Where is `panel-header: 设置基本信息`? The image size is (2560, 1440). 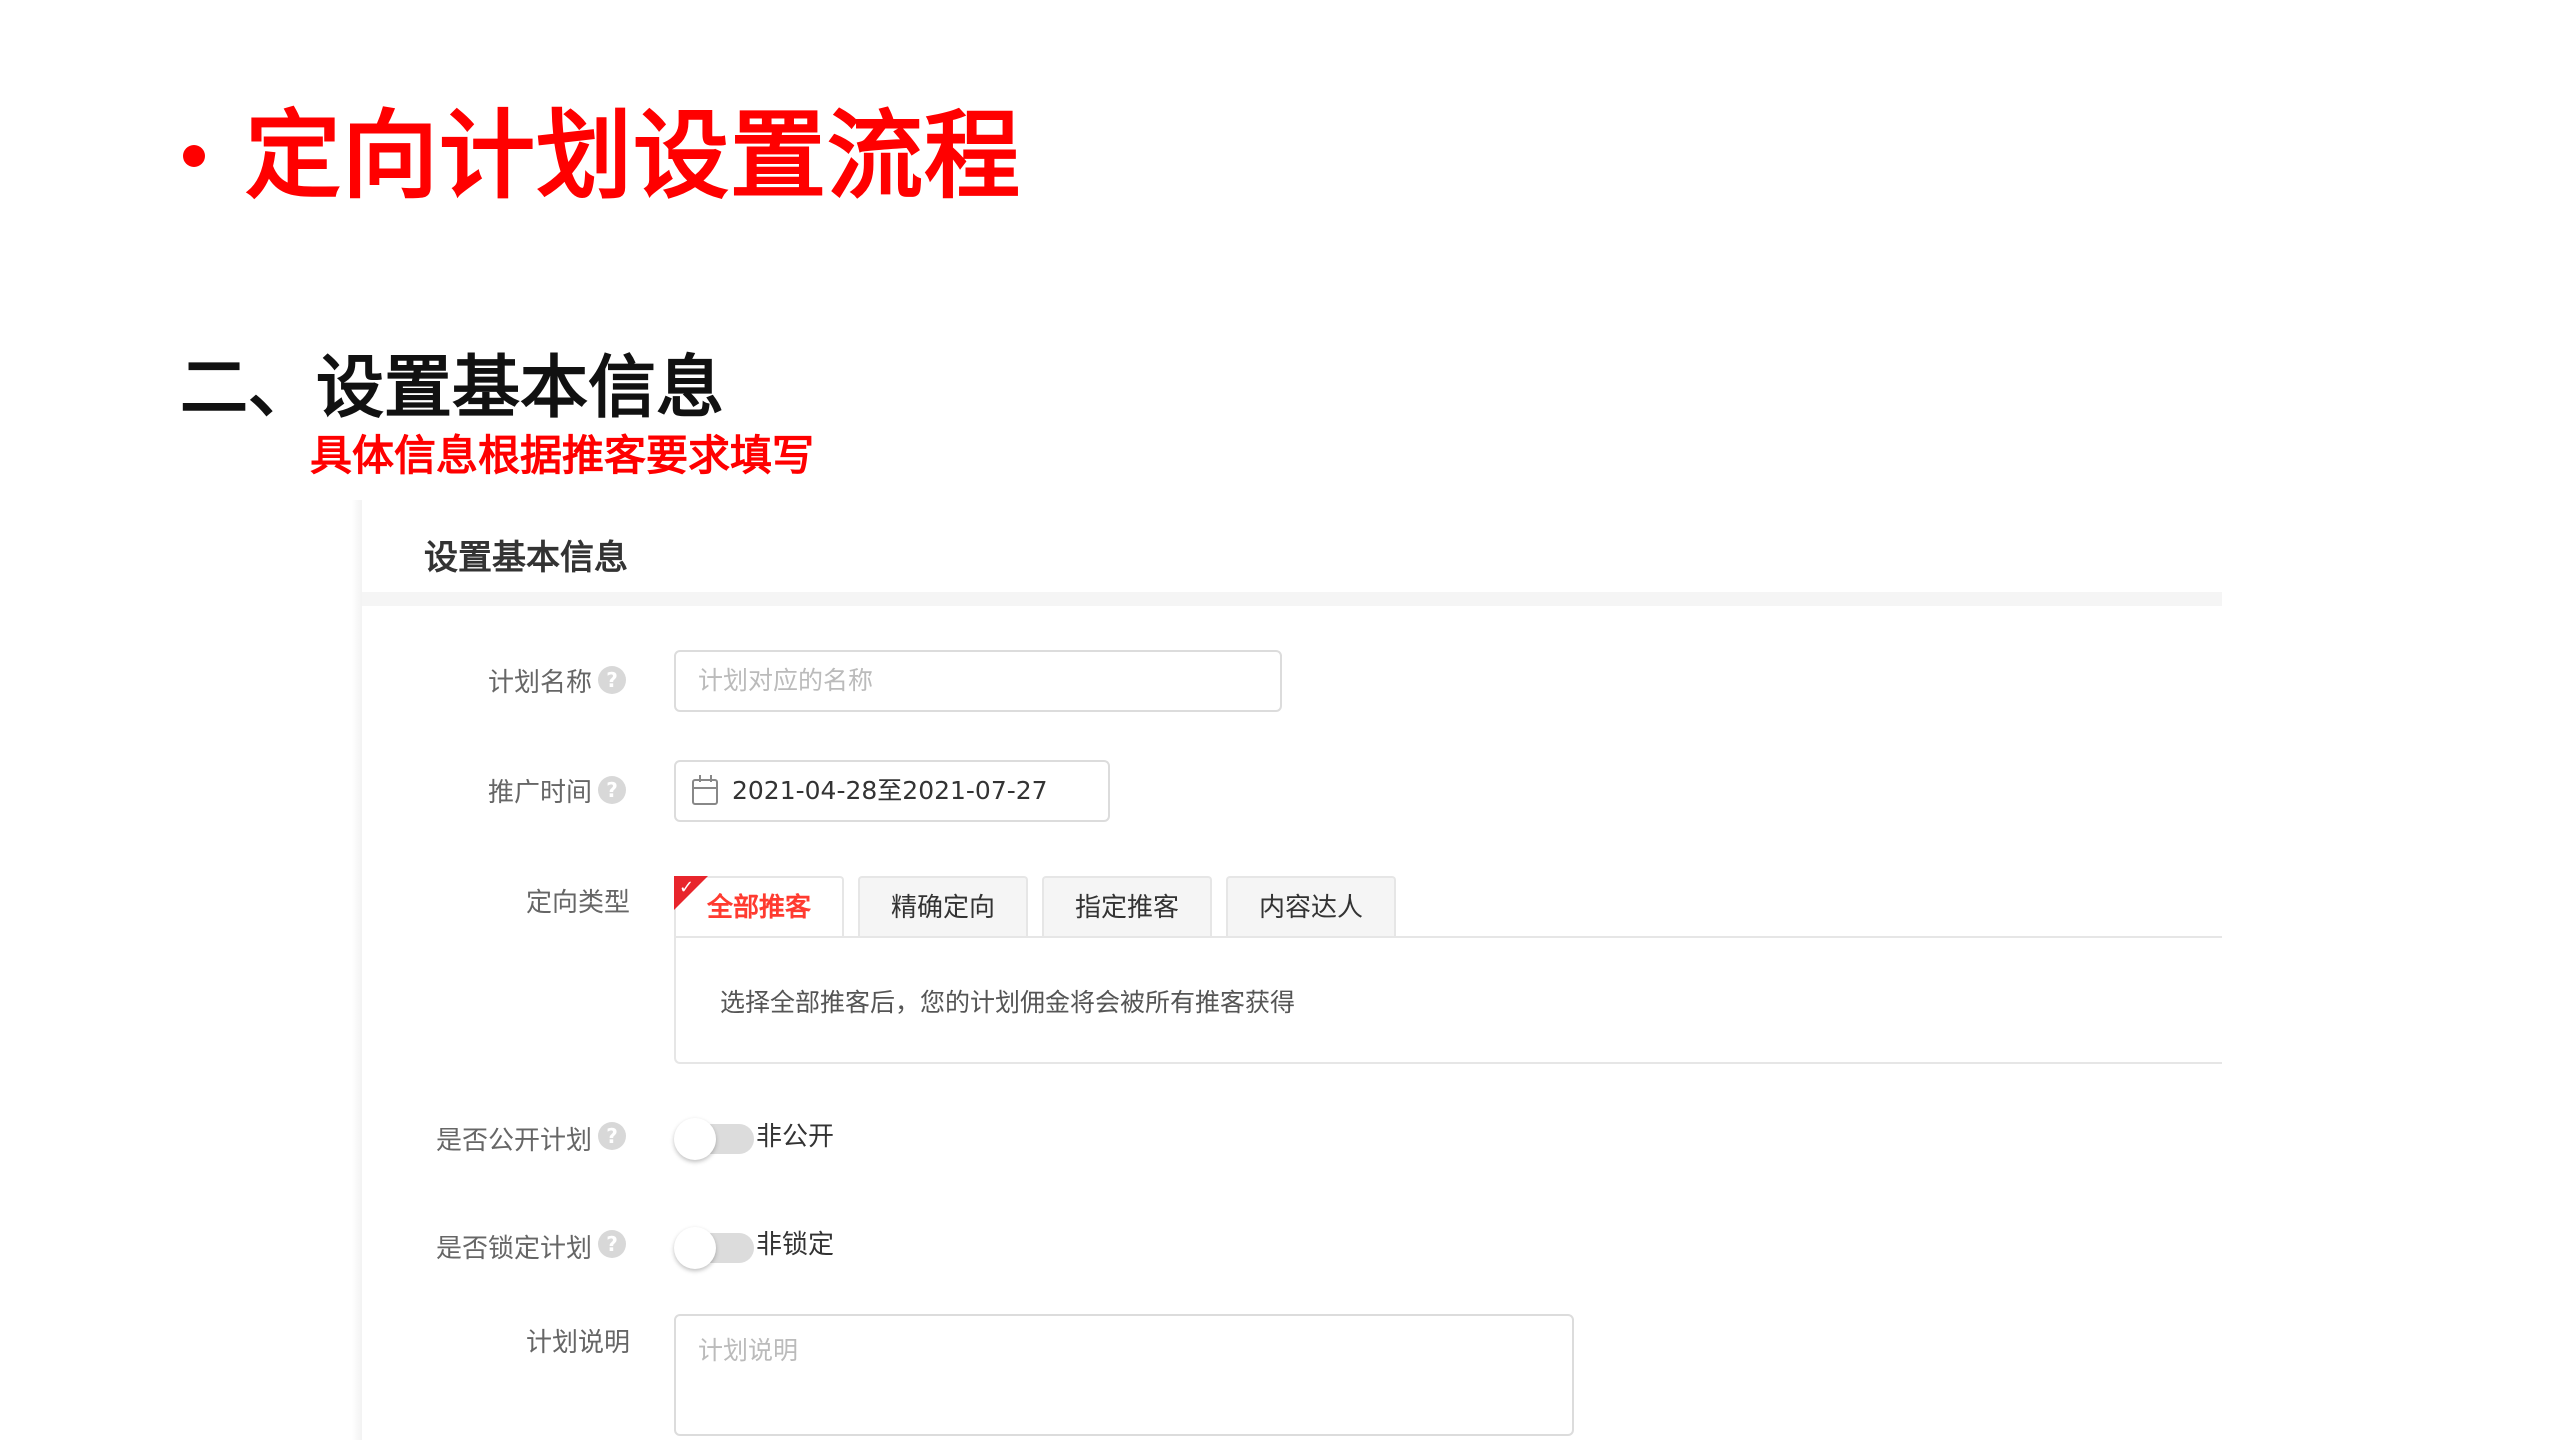 panel-header: 设置基本信息 is located at coordinates (1292, 546).